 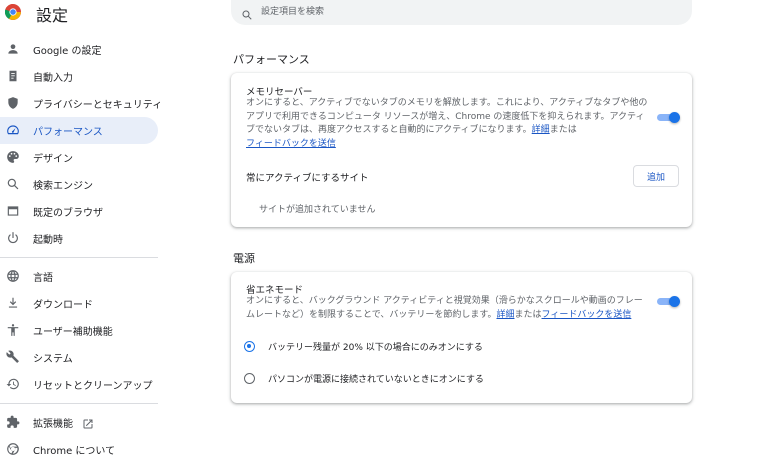 I want to click on sidebar-item-default-browser: 既定のブラウザ, so click(x=79, y=211).